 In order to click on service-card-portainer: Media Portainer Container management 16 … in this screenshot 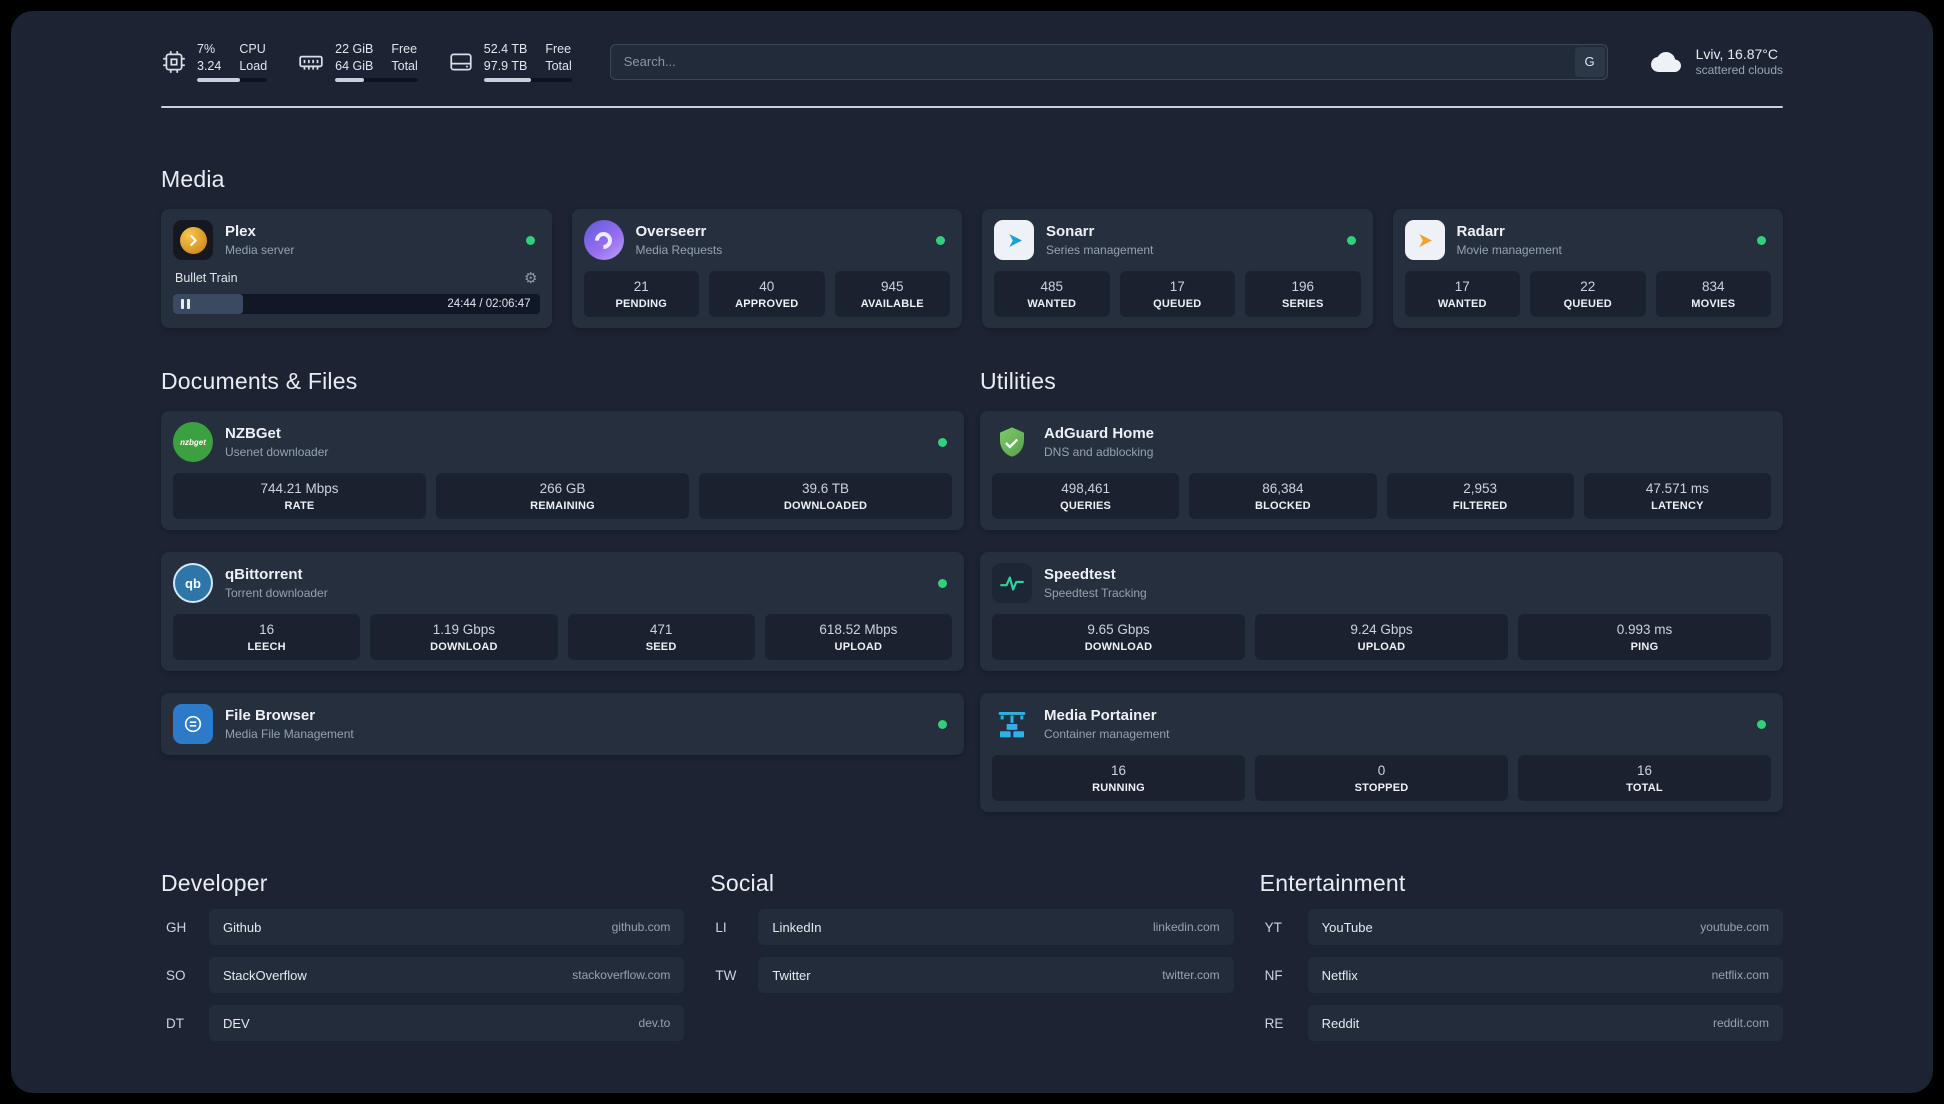, I will do `click(1381, 752)`.